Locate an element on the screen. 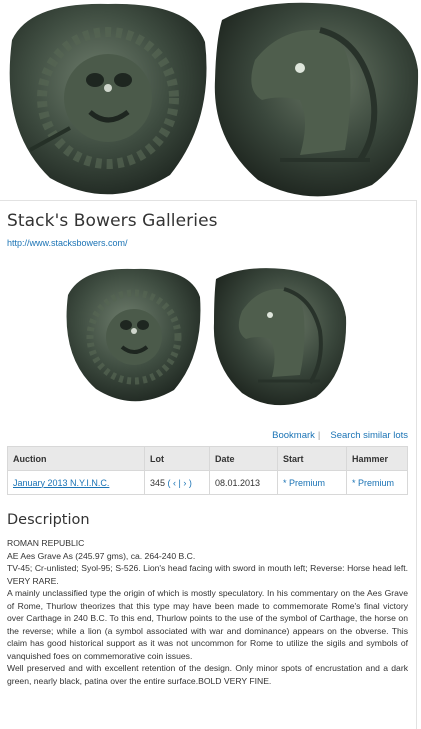  header-date: Date is located at coordinates (243, 458).